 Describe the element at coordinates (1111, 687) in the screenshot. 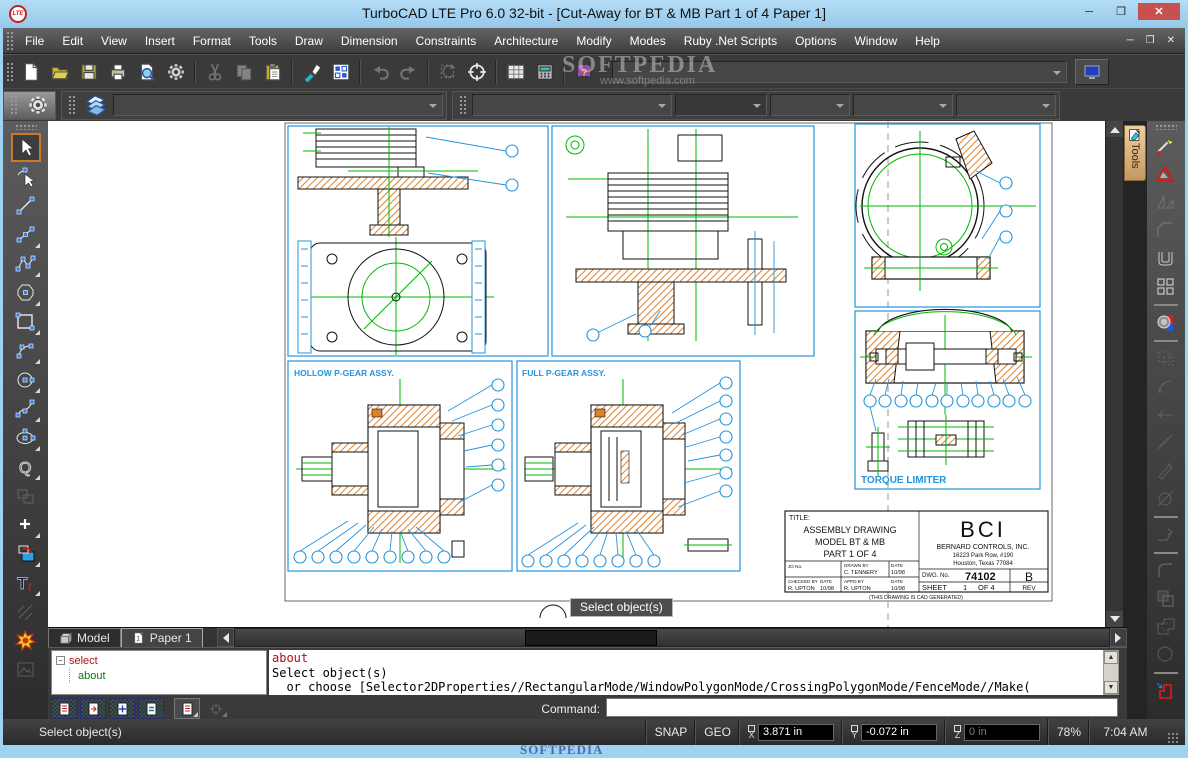

I see `output-scroll-down: ▼` at that location.